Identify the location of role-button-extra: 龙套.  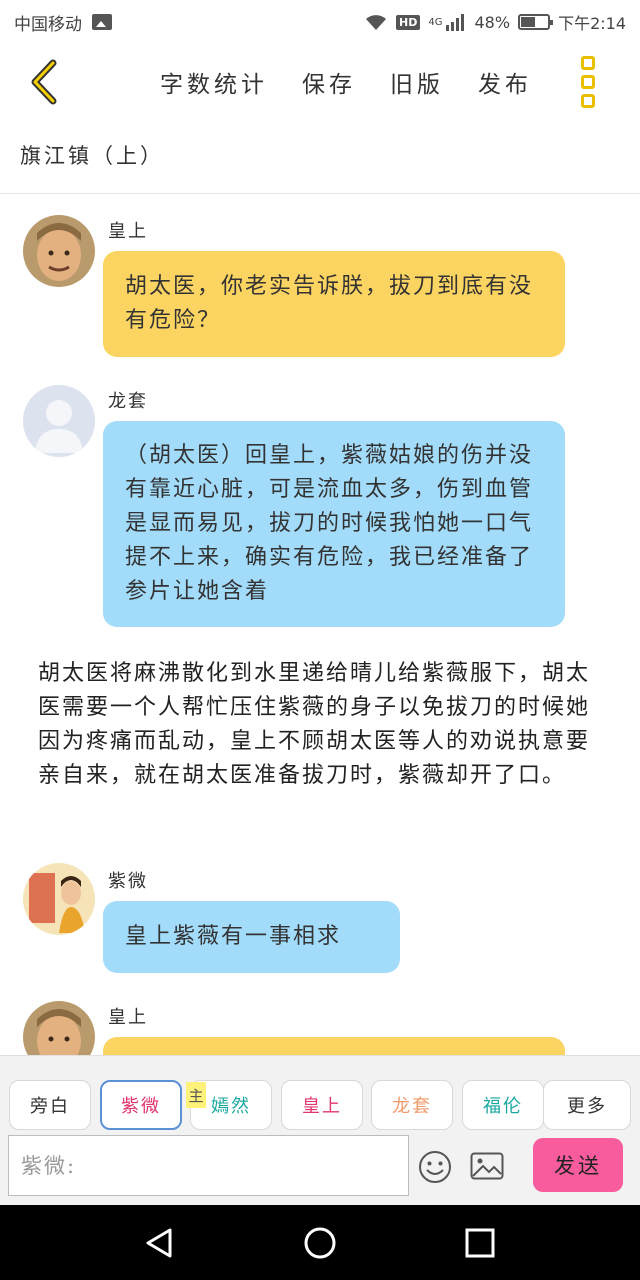
(412, 1105).